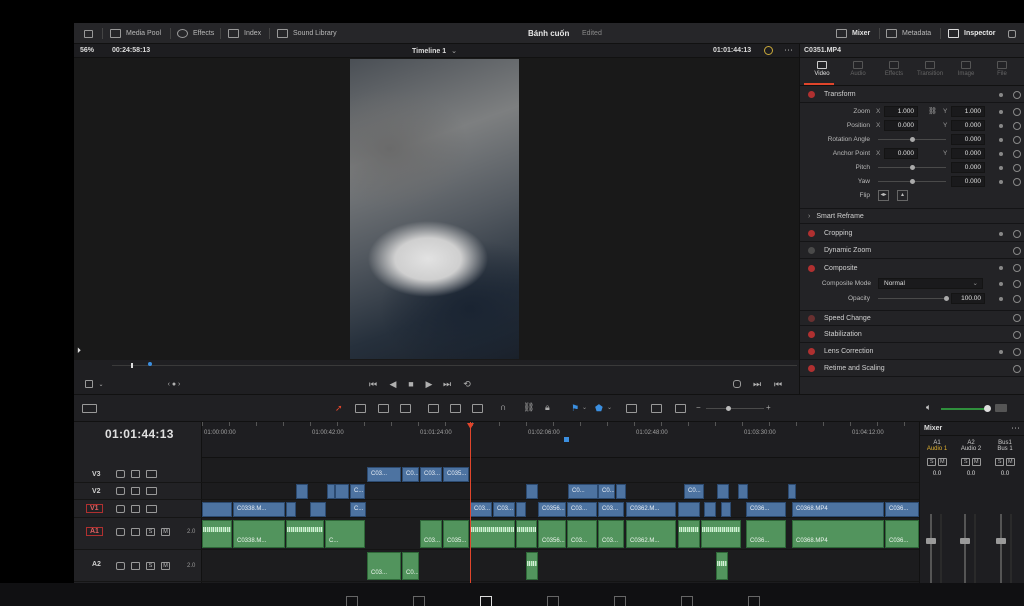 The width and height of the screenshot is (1024, 606). I want to click on position-x-field: 0.000, so click(901, 125).